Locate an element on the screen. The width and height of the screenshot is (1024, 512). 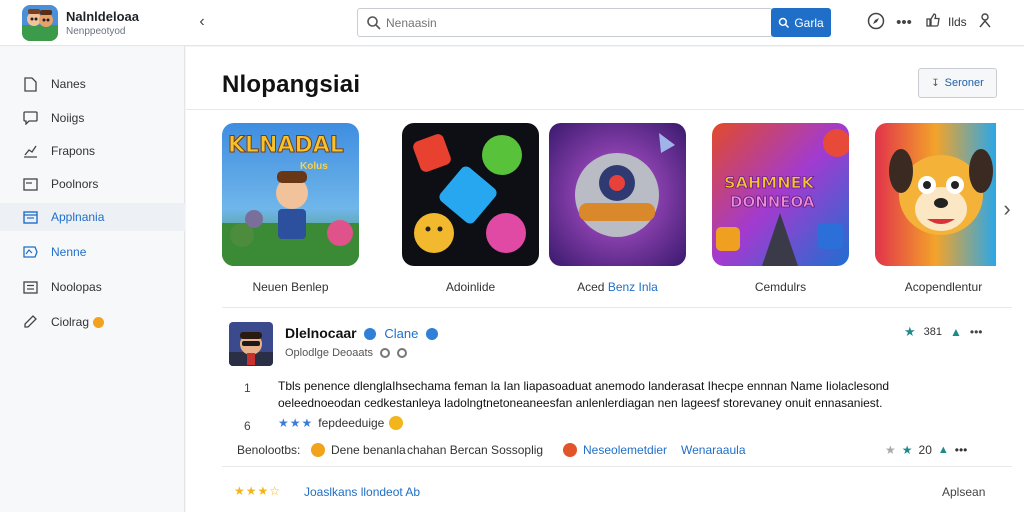
app-tile-caption-text: Aced is located at coordinates (592, 287).